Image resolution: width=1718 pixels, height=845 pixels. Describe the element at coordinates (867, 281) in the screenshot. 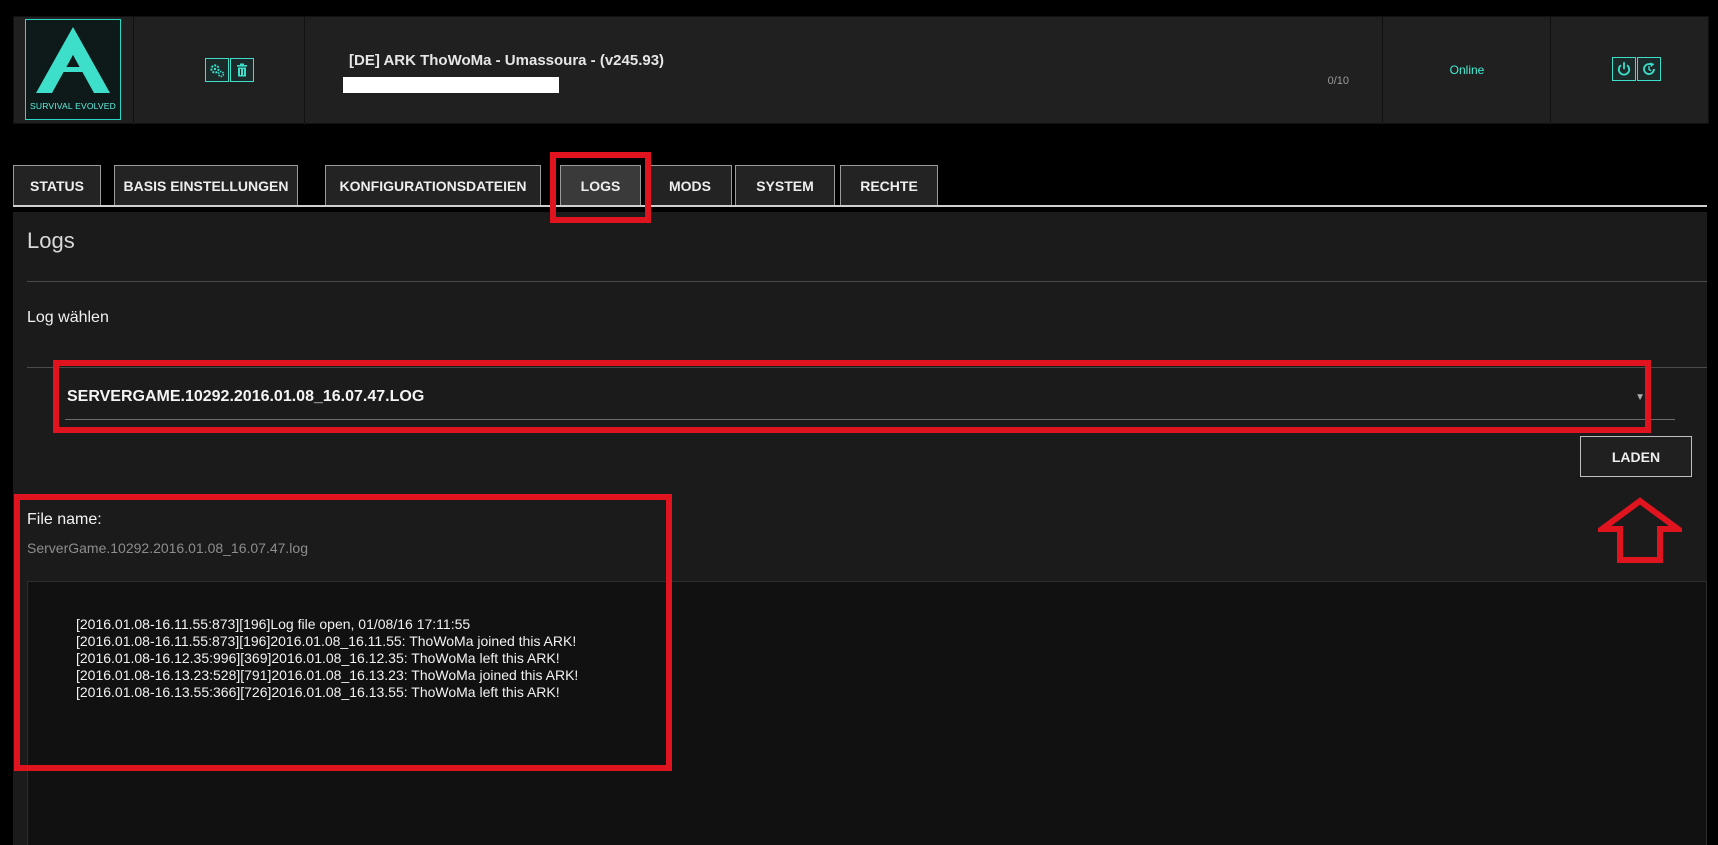

I see `divider` at that location.